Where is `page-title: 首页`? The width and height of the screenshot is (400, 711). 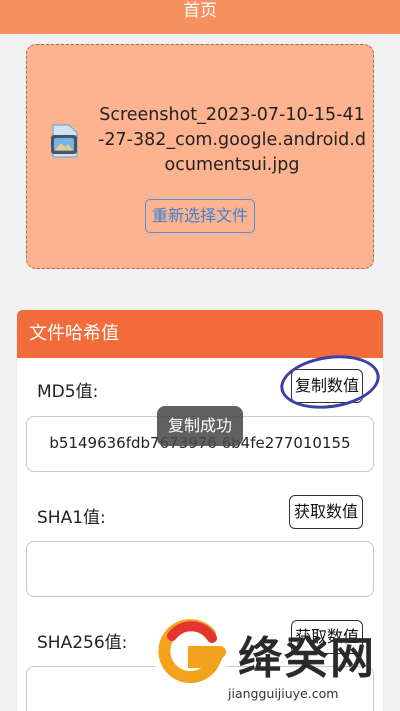 page-title: 首页 is located at coordinates (200, 11).